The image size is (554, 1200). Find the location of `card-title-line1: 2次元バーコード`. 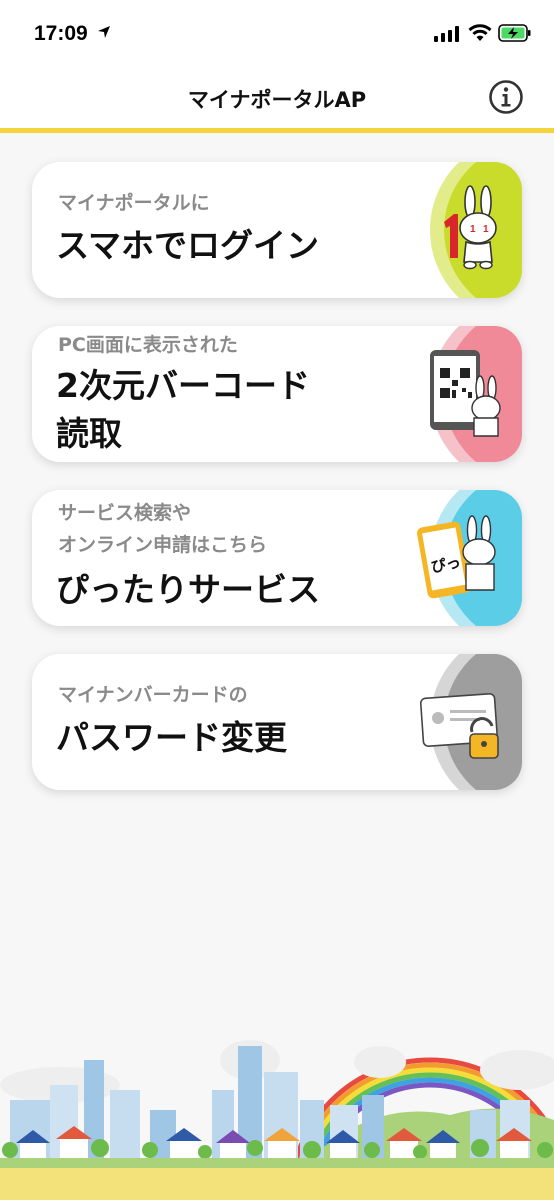

card-title-line1: 2次元バーコード is located at coordinates (183, 385).